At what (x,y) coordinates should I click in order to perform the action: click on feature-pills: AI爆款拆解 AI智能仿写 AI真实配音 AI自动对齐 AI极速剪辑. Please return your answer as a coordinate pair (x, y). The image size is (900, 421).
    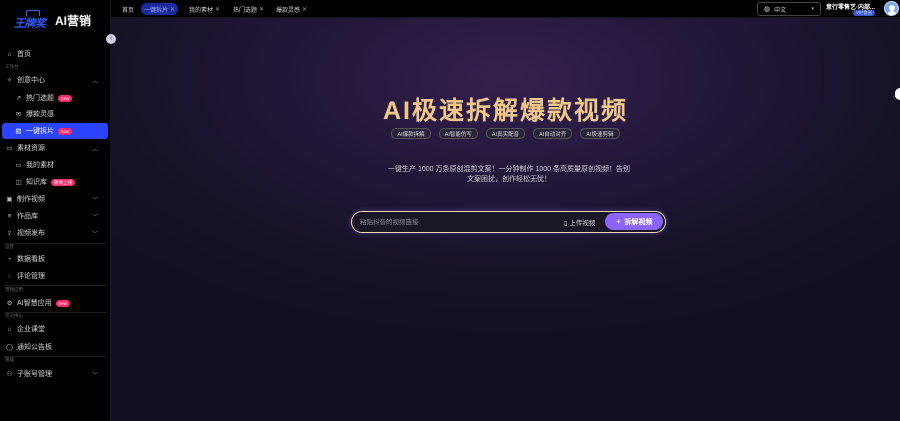
    Looking at the image, I should click on (505, 133).